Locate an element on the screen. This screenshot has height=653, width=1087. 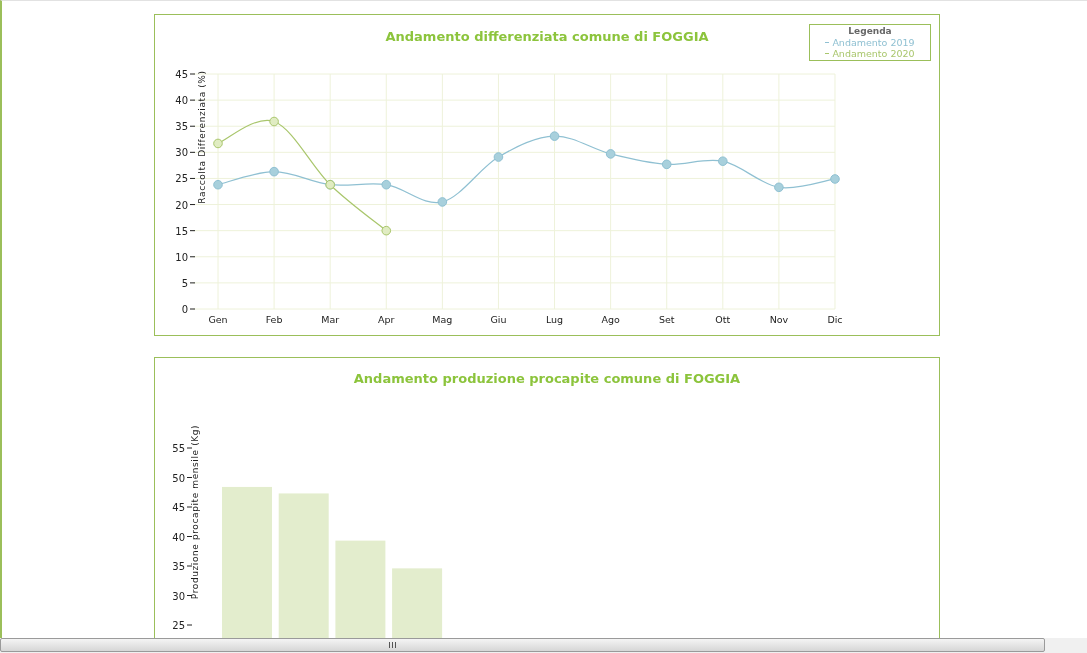
x-tick-label: Nov is located at coordinates (779, 319).